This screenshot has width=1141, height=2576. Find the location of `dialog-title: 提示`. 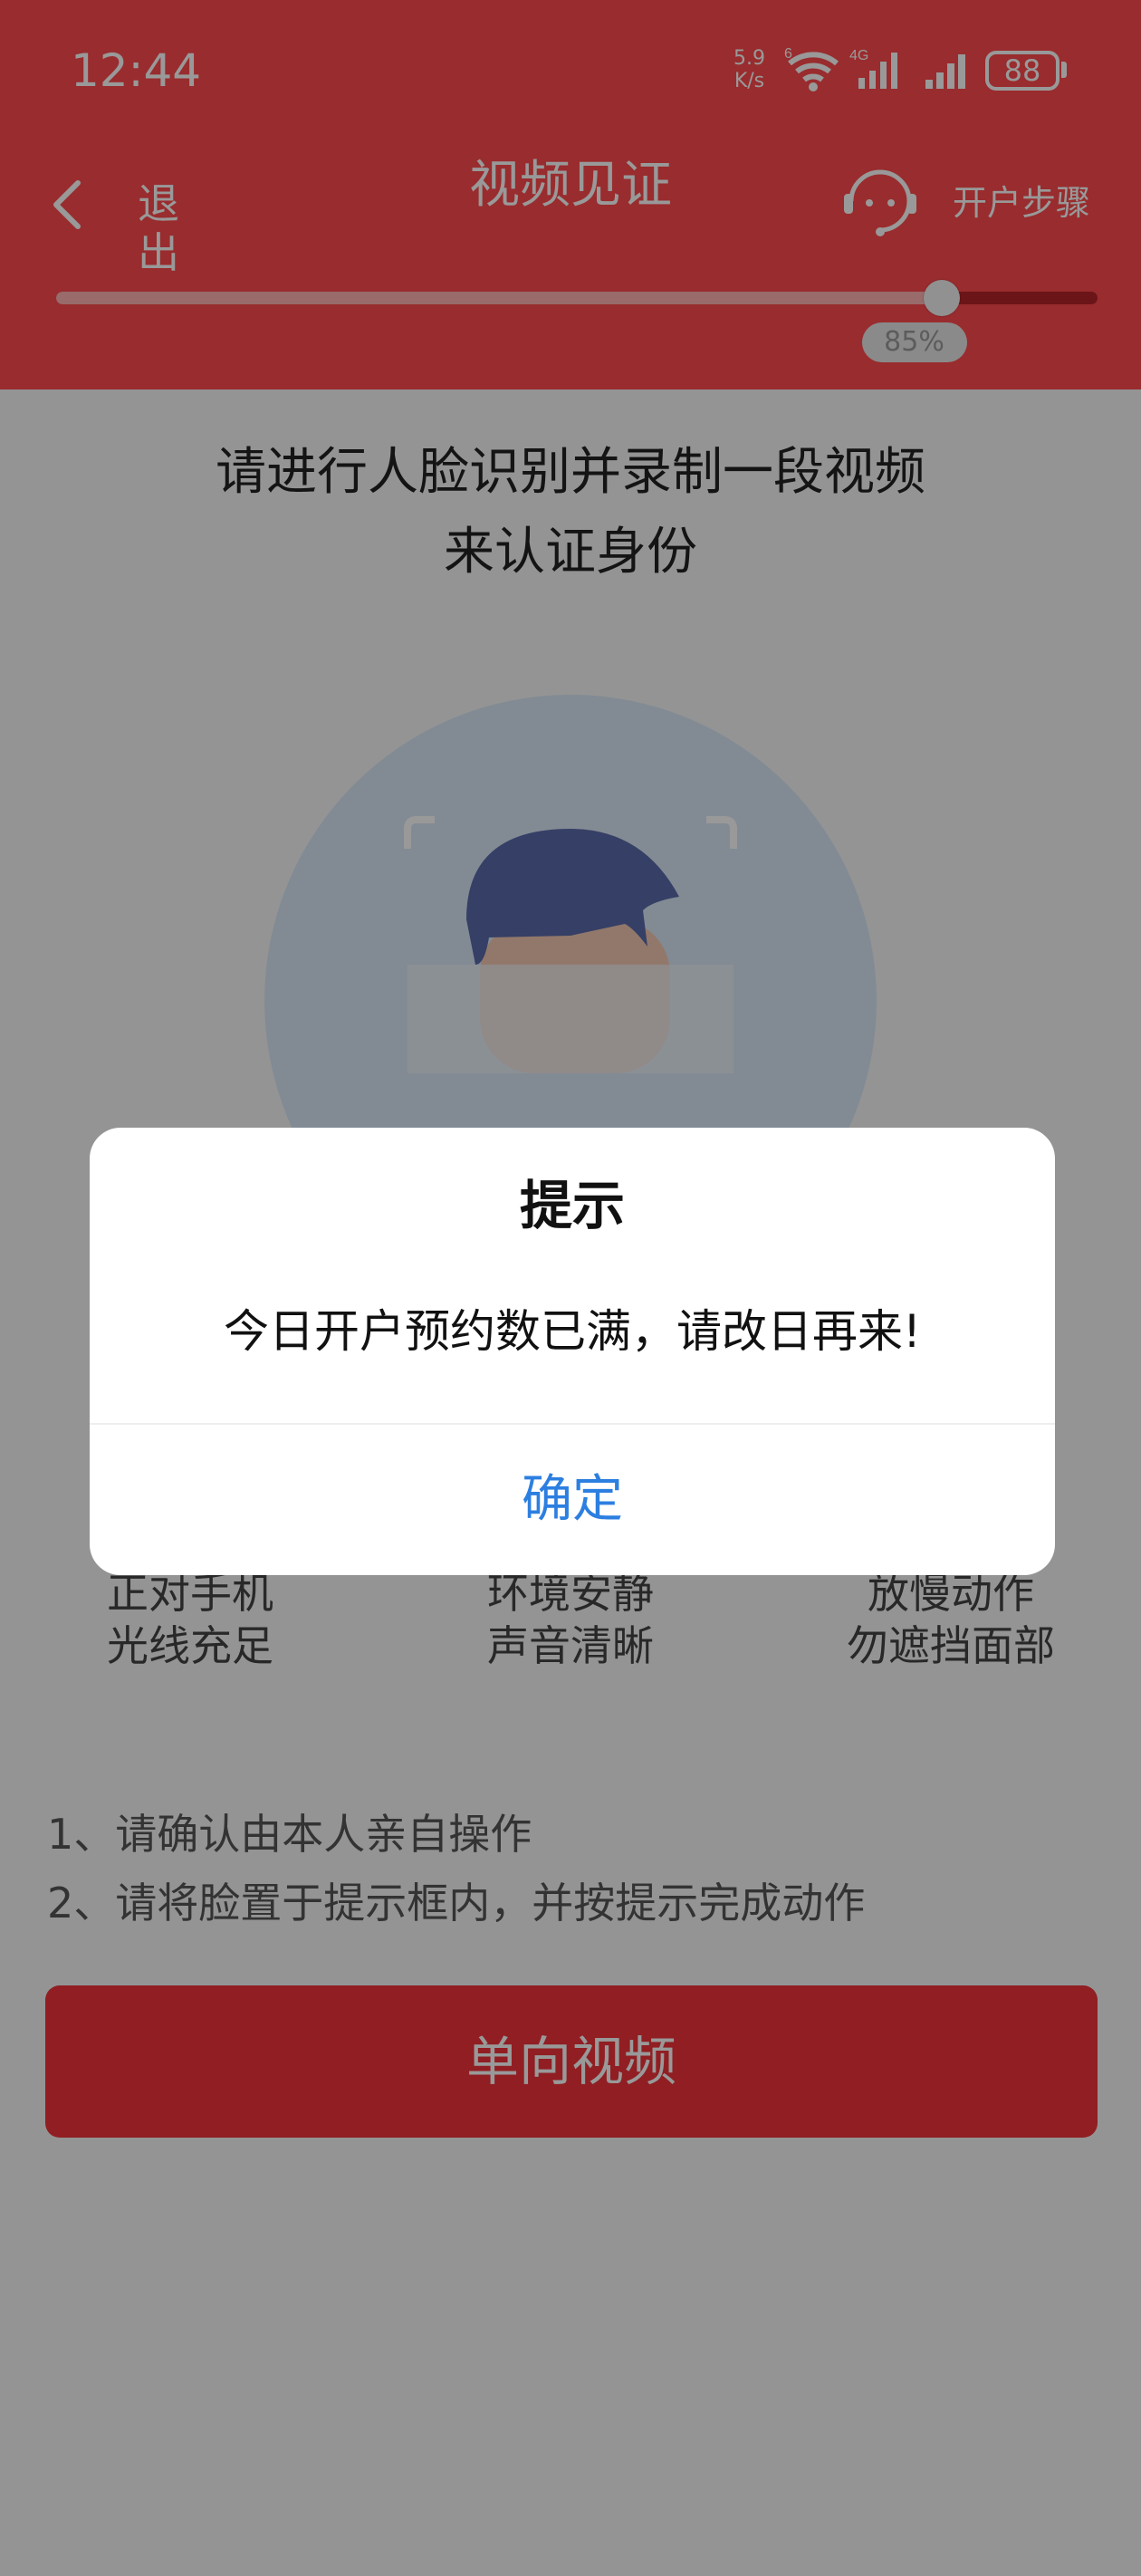

dialog-title: 提示 is located at coordinates (572, 1205).